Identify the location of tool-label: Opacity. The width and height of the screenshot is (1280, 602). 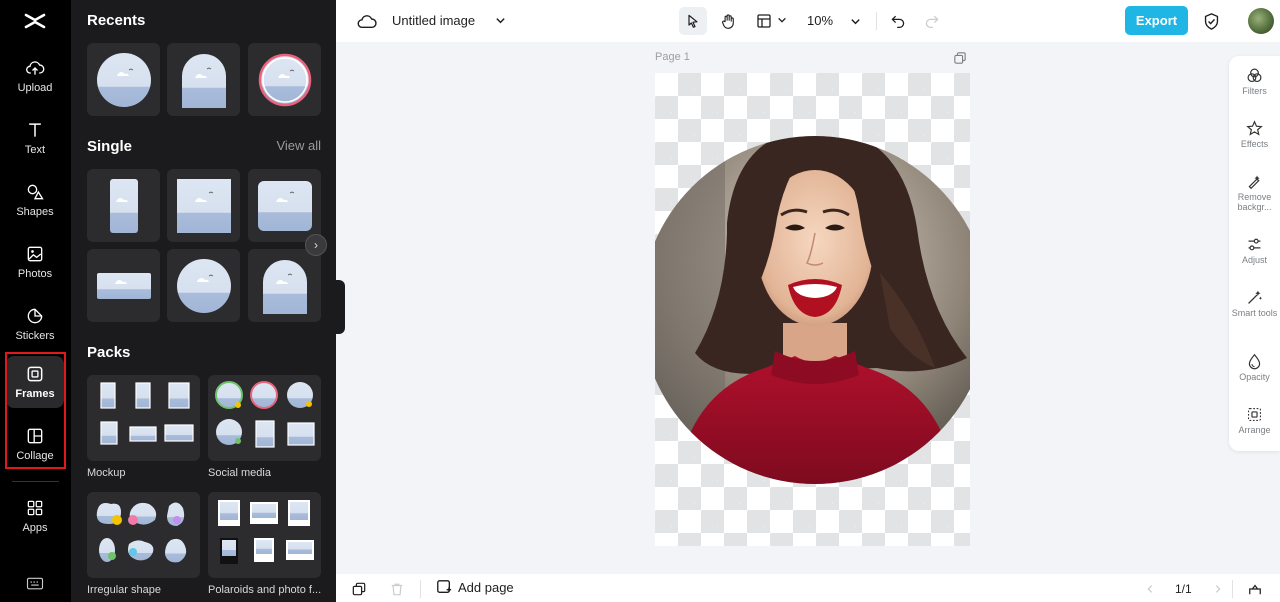
(1254, 377).